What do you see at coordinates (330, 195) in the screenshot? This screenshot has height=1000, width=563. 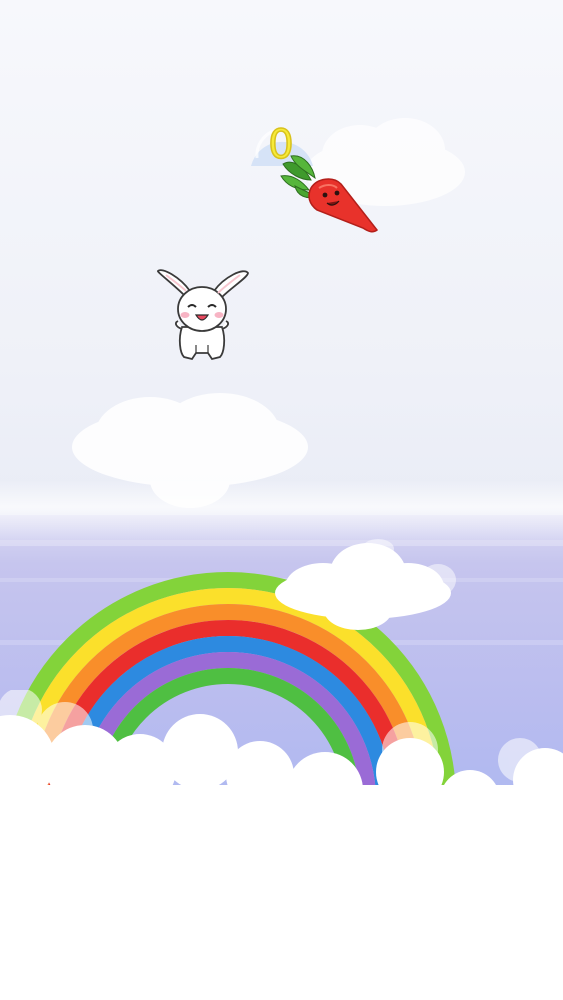 I see `carrot-icon` at bounding box center [330, 195].